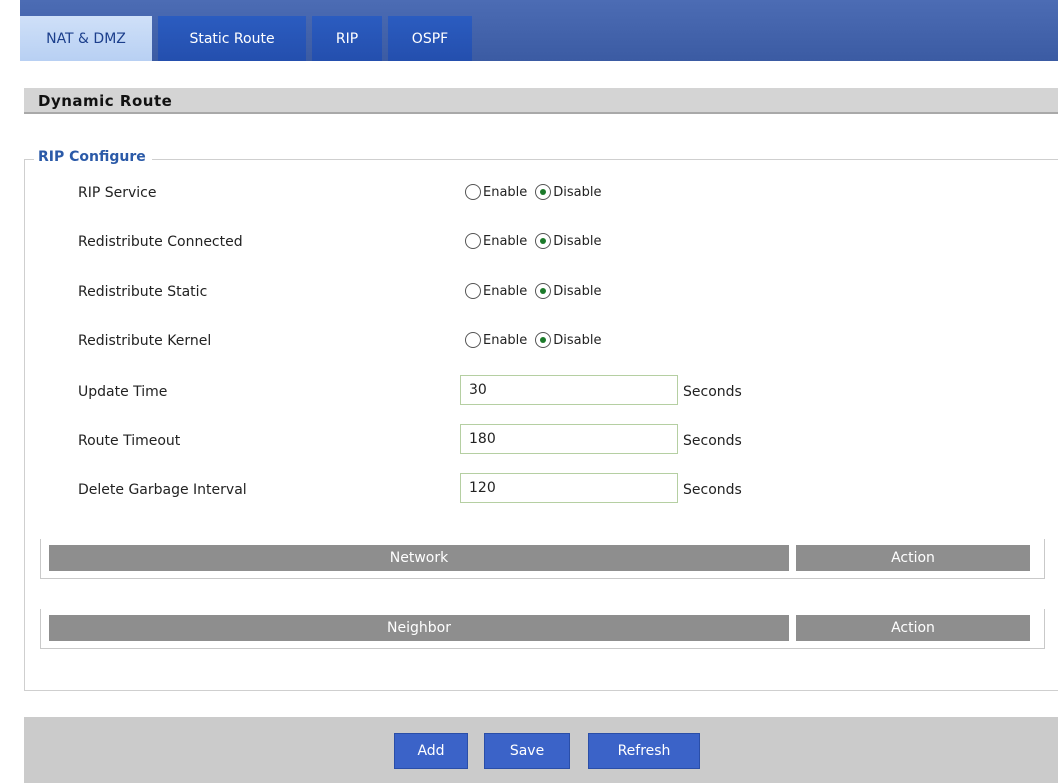  What do you see at coordinates (913, 558) in the screenshot?
I see `network-action-column-header: Action` at bounding box center [913, 558].